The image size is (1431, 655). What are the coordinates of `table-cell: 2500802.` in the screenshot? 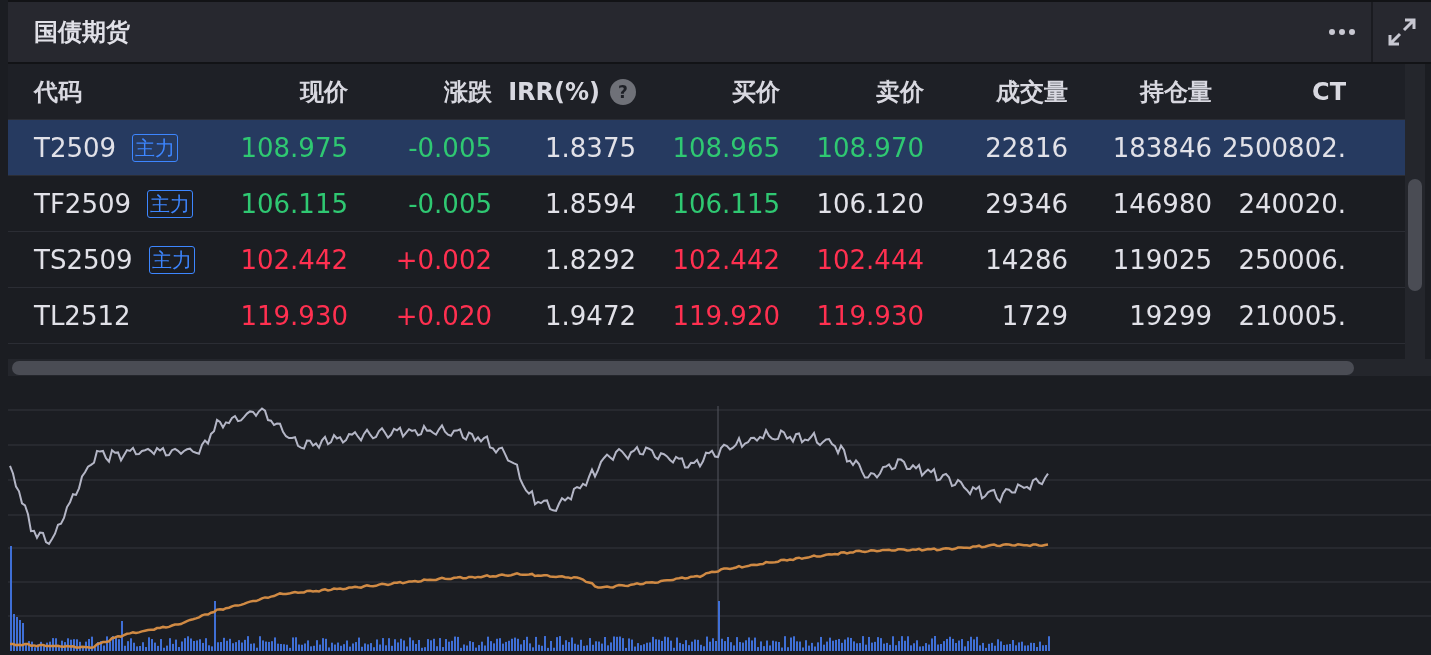 It's located at (1283, 147).